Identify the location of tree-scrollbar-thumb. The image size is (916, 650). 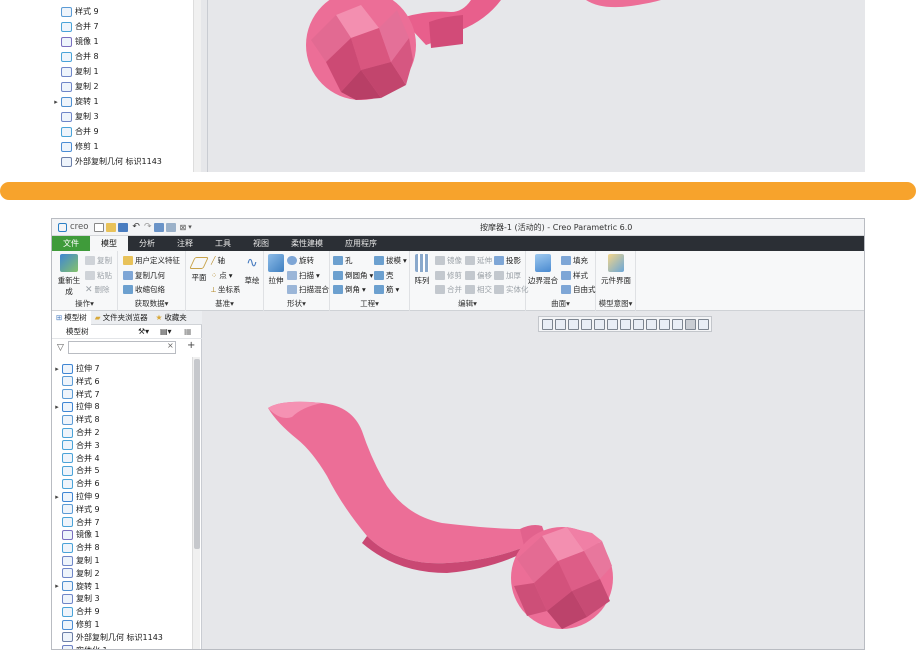
(197, 454).